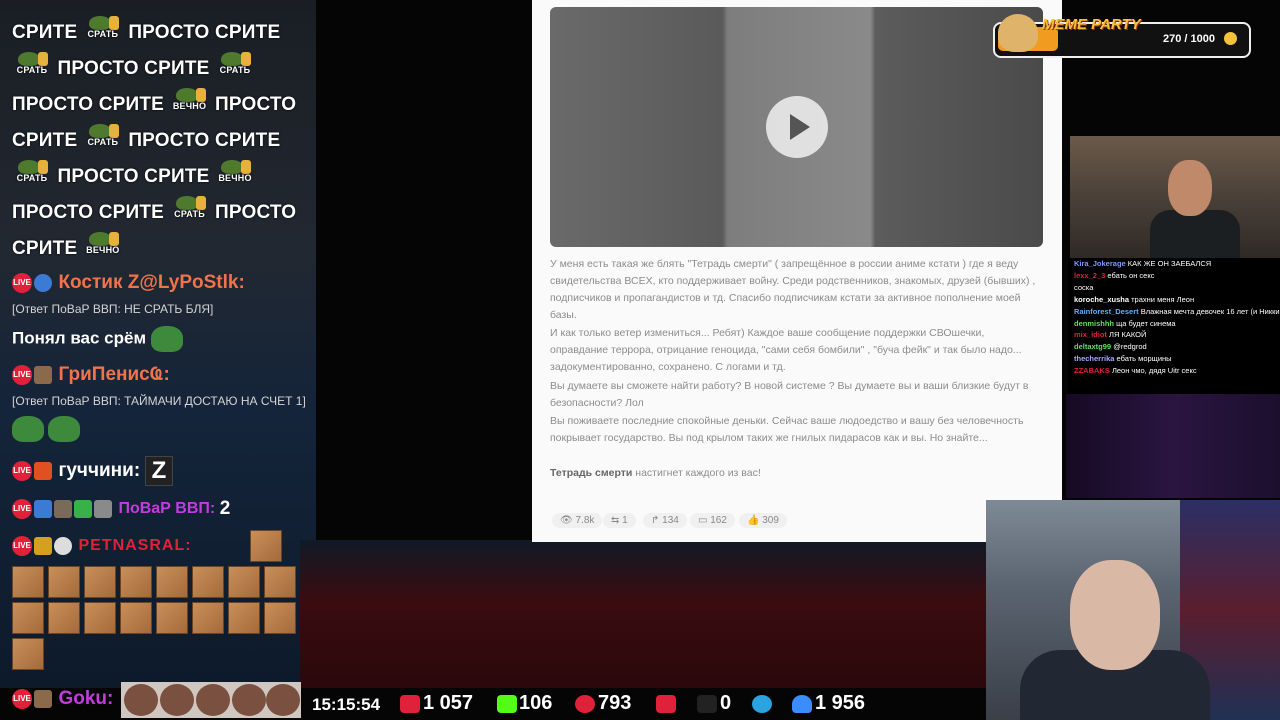 Image resolution: width=1280 pixels, height=720 pixels. Describe the element at coordinates (1110, 335) in the screenshot. I see `side-chat-message: mix_idiot ЛЯ КАКОЙ` at that location.